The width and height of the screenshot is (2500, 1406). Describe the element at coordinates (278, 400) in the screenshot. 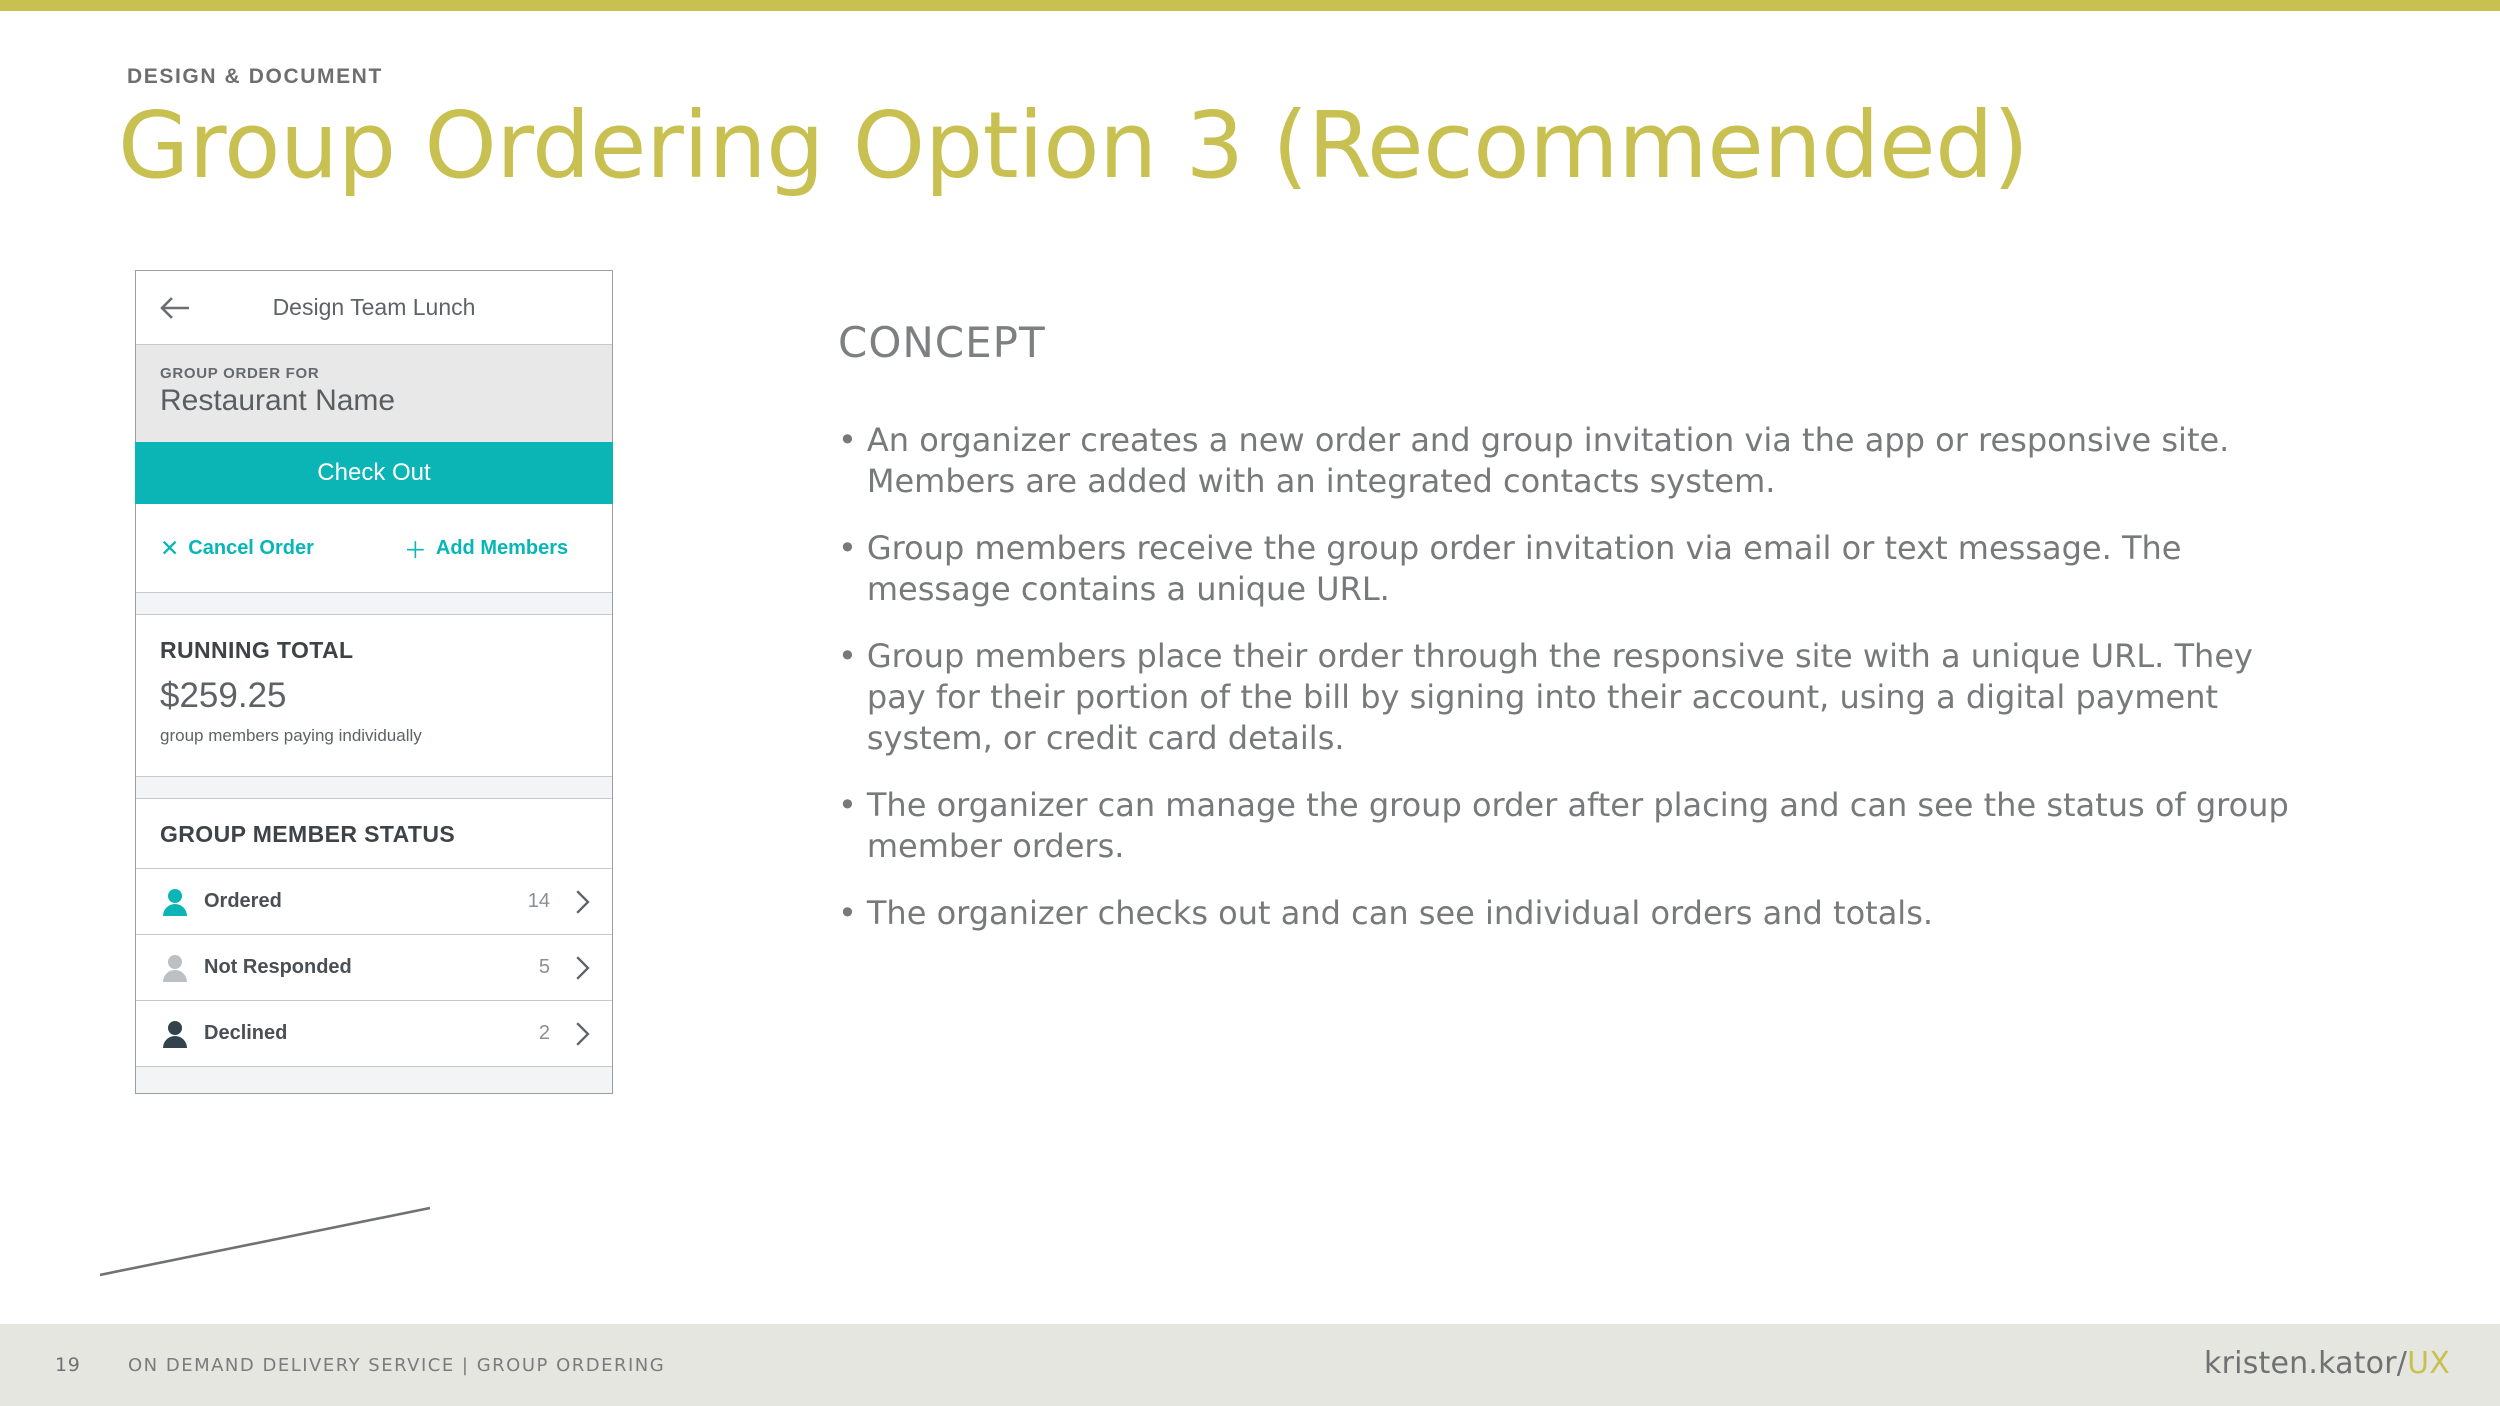

I see `restaurant-name: Restaurant Name` at that location.